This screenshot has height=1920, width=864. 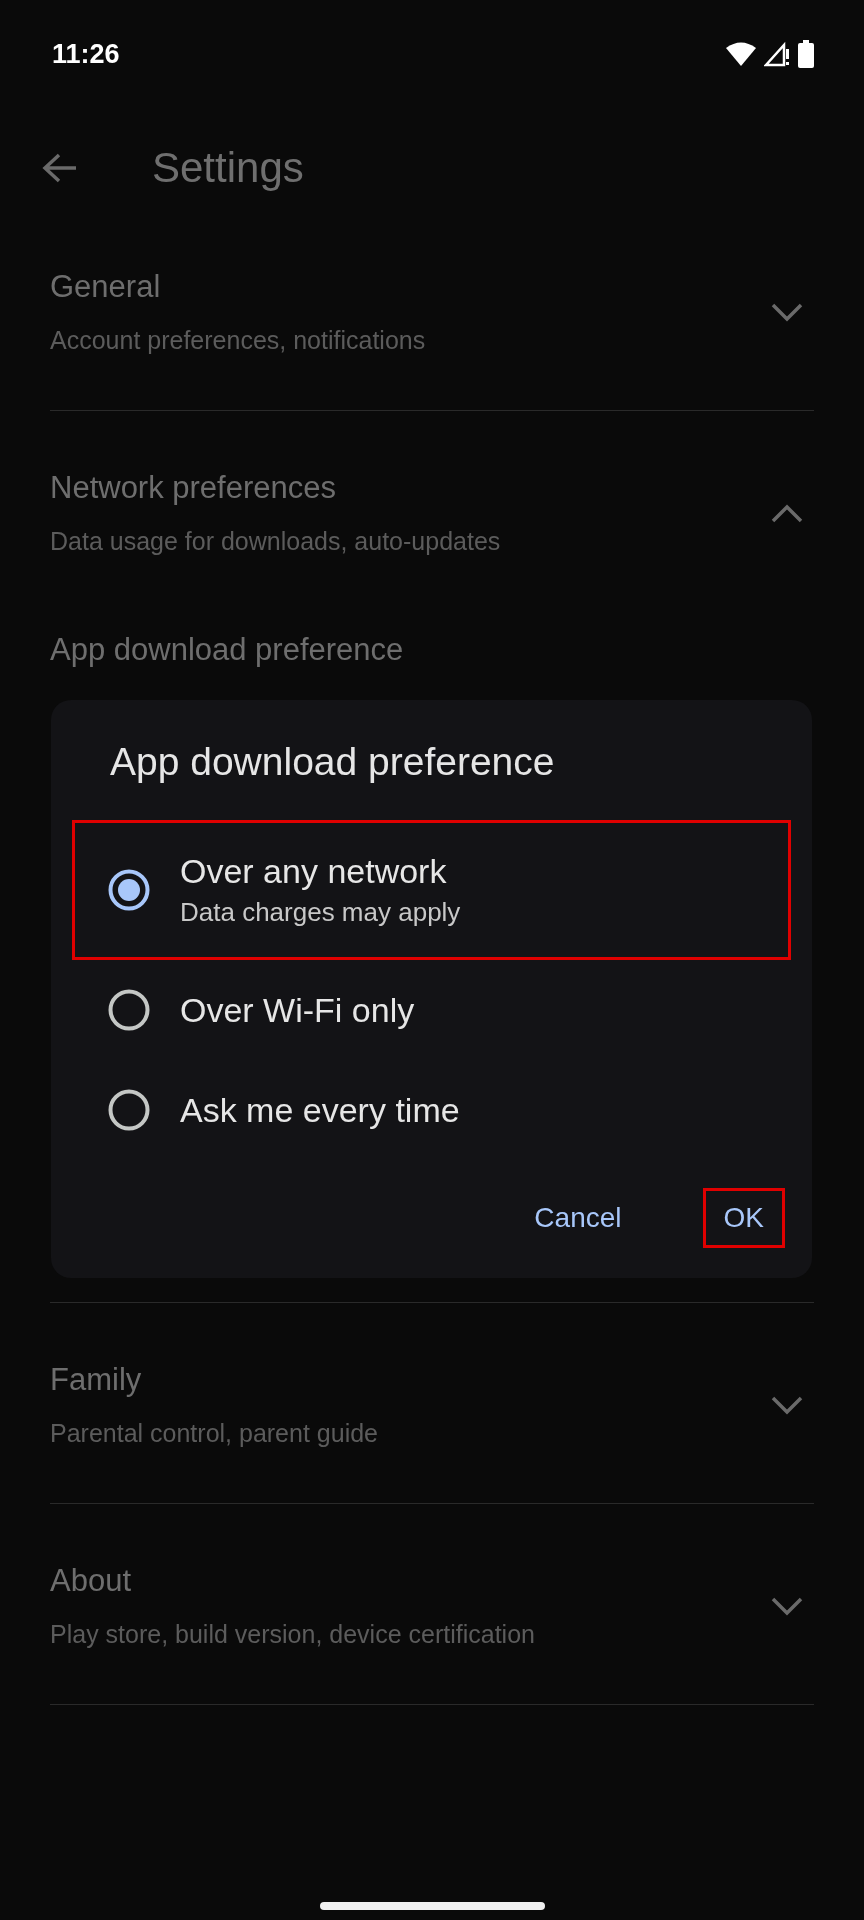 What do you see at coordinates (297, 1010) in the screenshot?
I see `option-label: Over Wi-Fi only` at bounding box center [297, 1010].